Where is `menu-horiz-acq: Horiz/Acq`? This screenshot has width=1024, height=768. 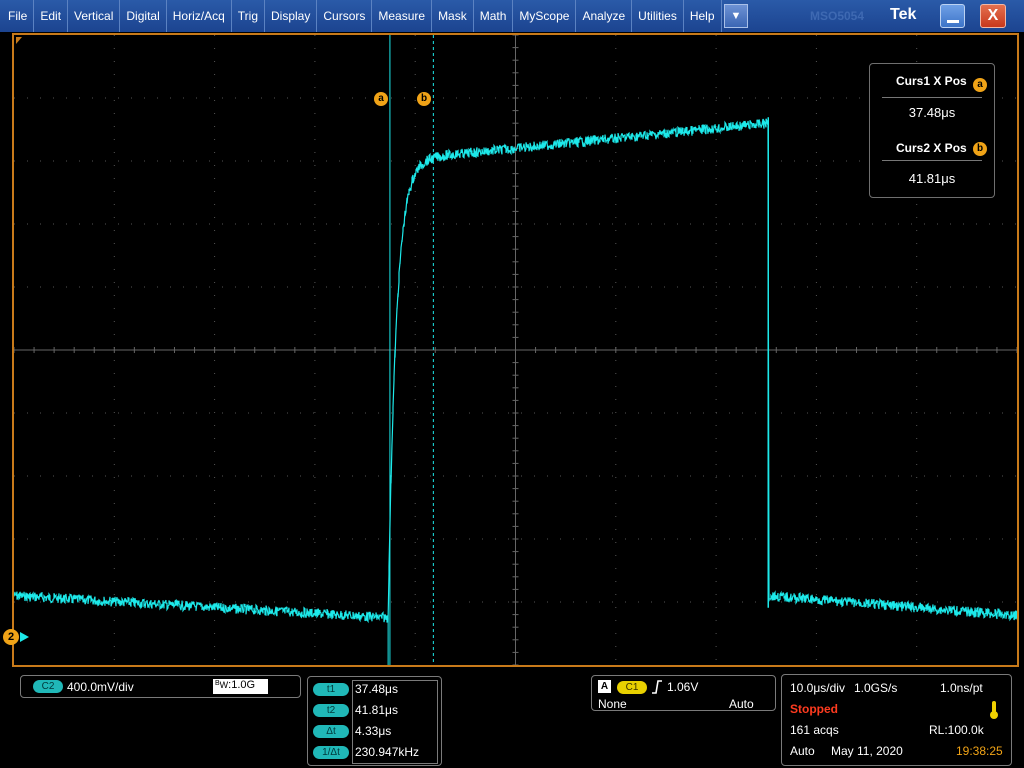
menu-horiz-acq: Horiz/Acq is located at coordinates (199, 16).